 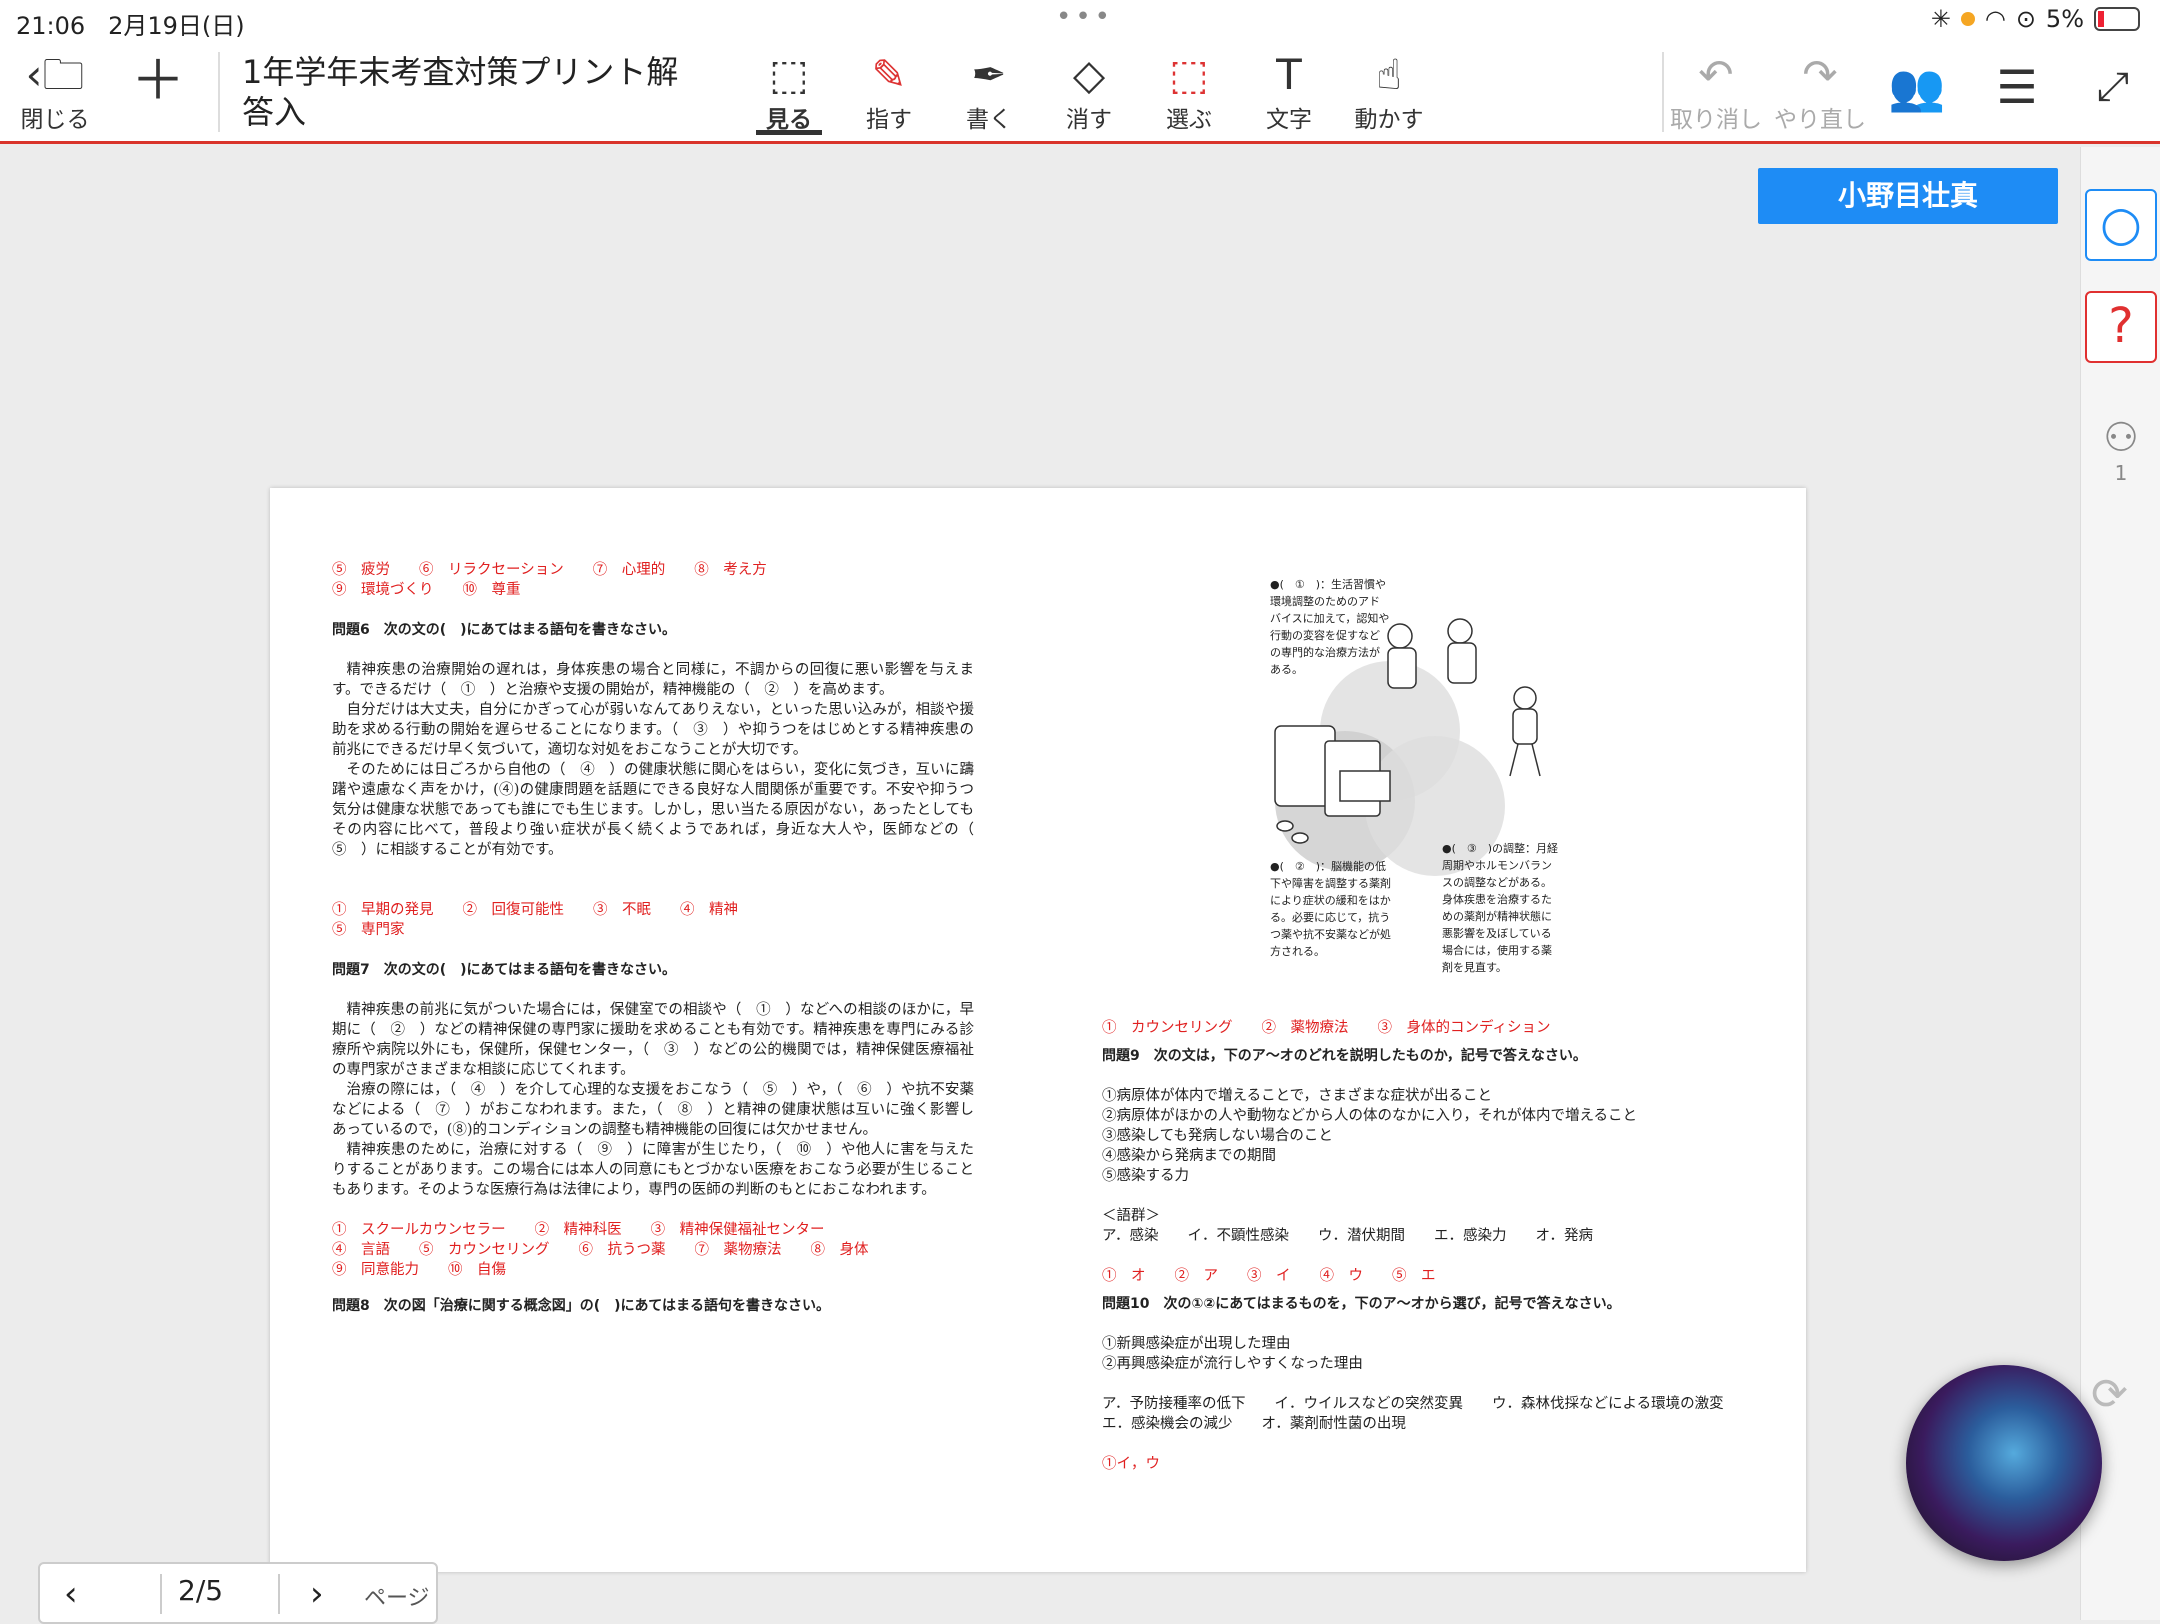 I want to click on tool-view: ⬚ 見る, so click(x=789, y=92).